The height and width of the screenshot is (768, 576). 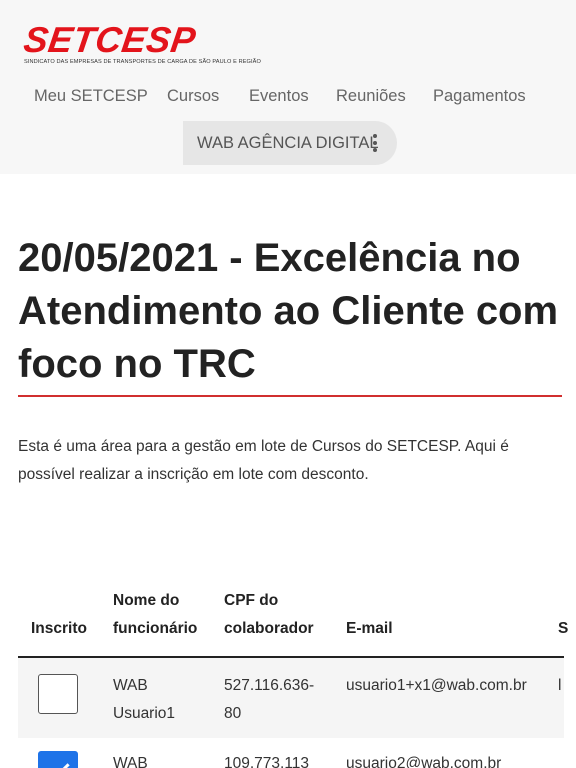 What do you see at coordinates (371, 96) in the screenshot?
I see `nav-reunioes: Reuniões` at bounding box center [371, 96].